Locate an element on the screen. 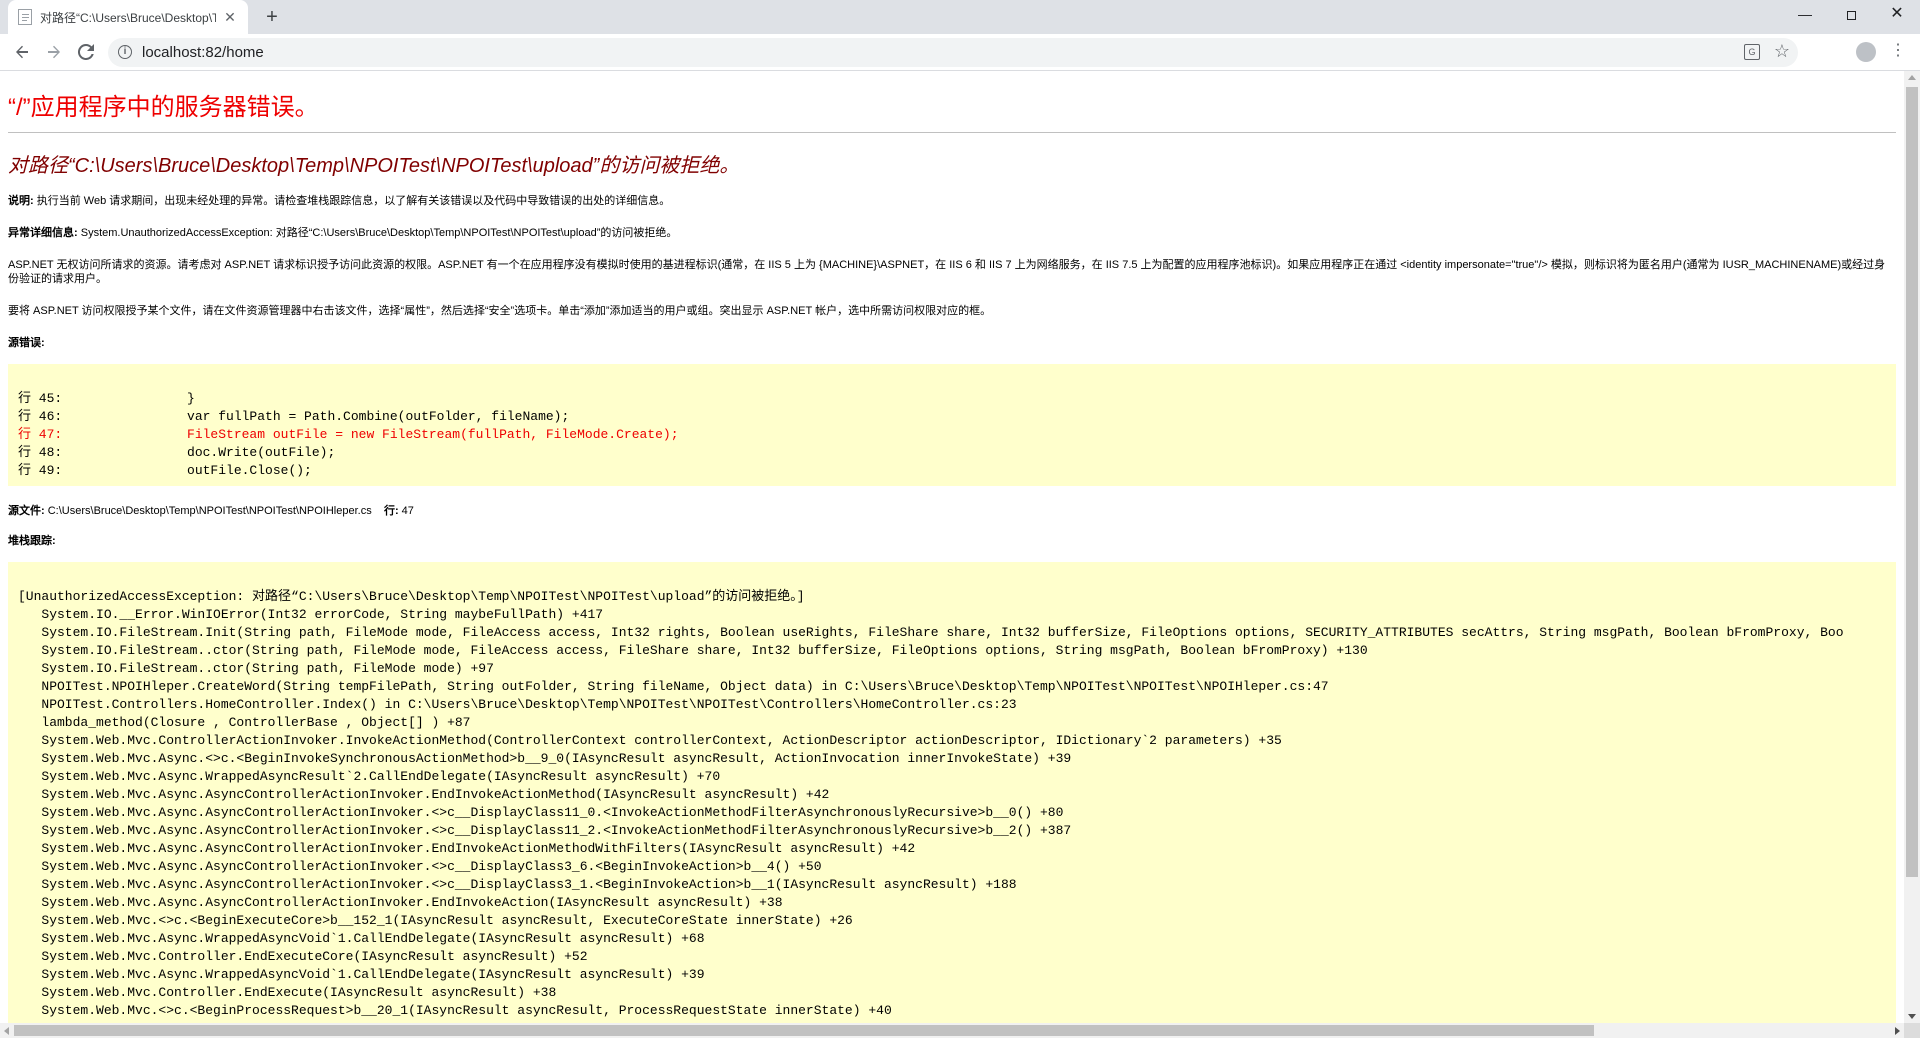  scroll-down-icon is located at coordinates (1912, 1016).